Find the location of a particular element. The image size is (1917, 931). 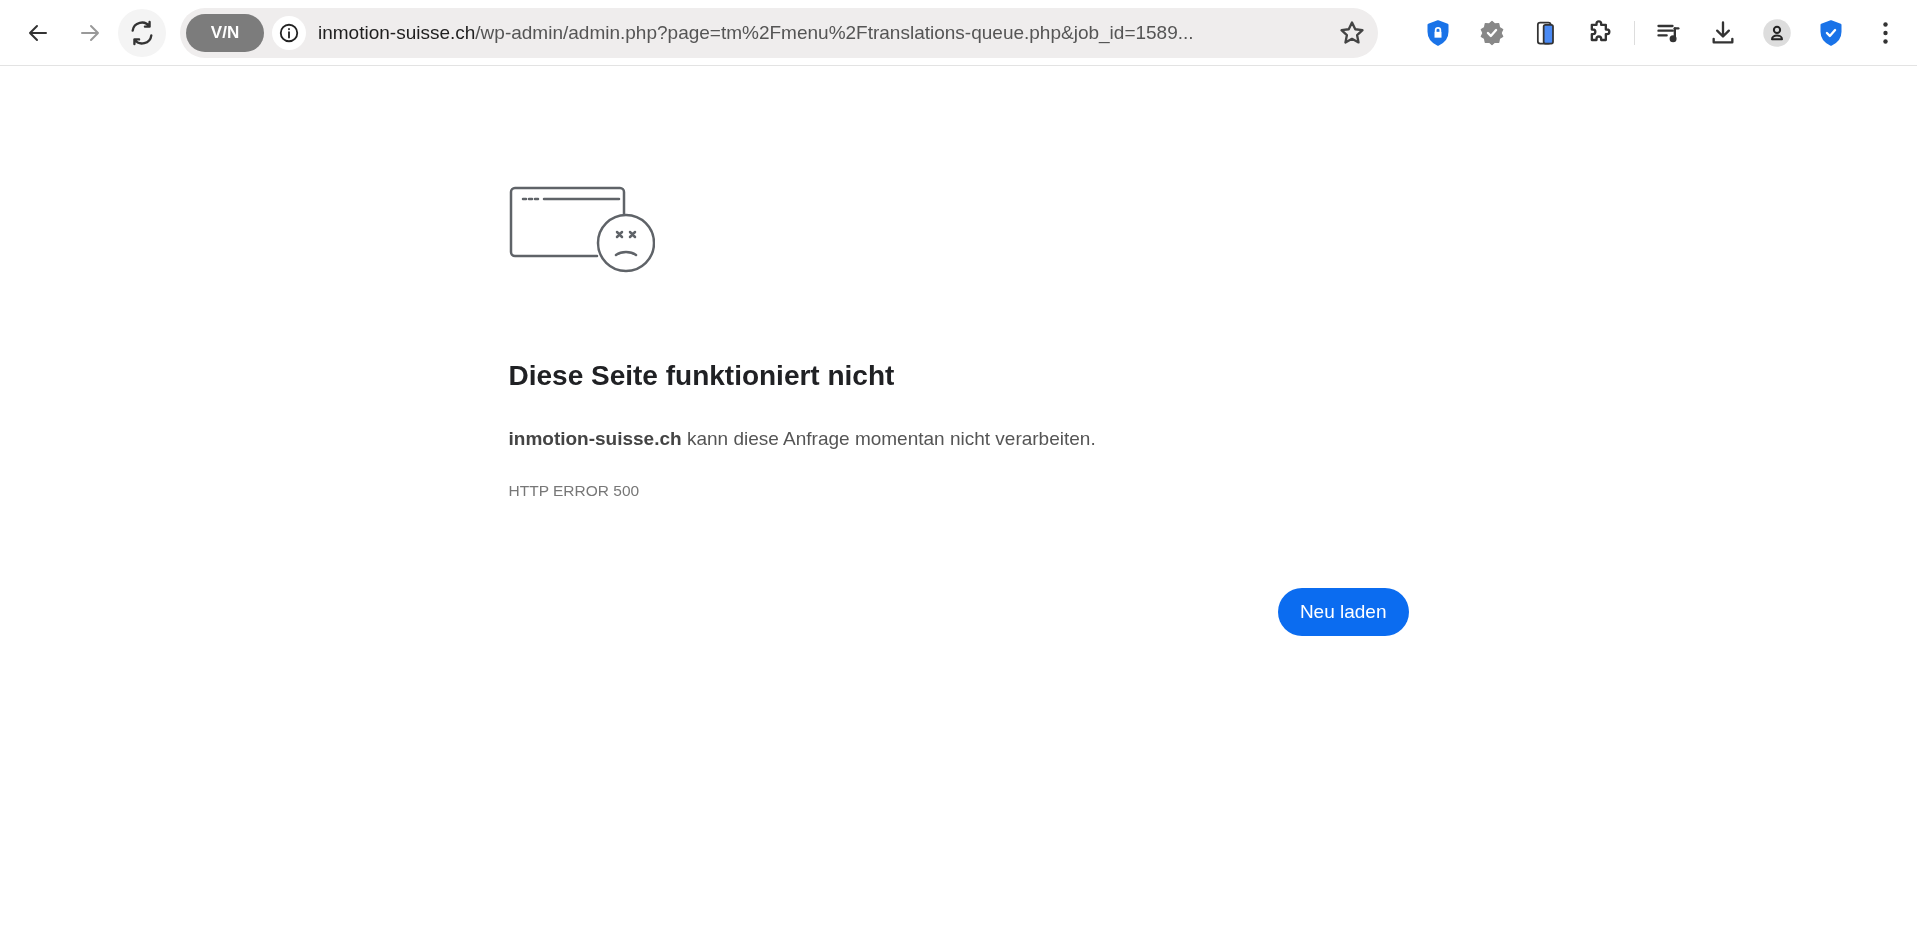

error-message: inmotion-suisse.ch kann diese Anfrage momentan nicht verarbeiten. is located at coordinates (802, 439).